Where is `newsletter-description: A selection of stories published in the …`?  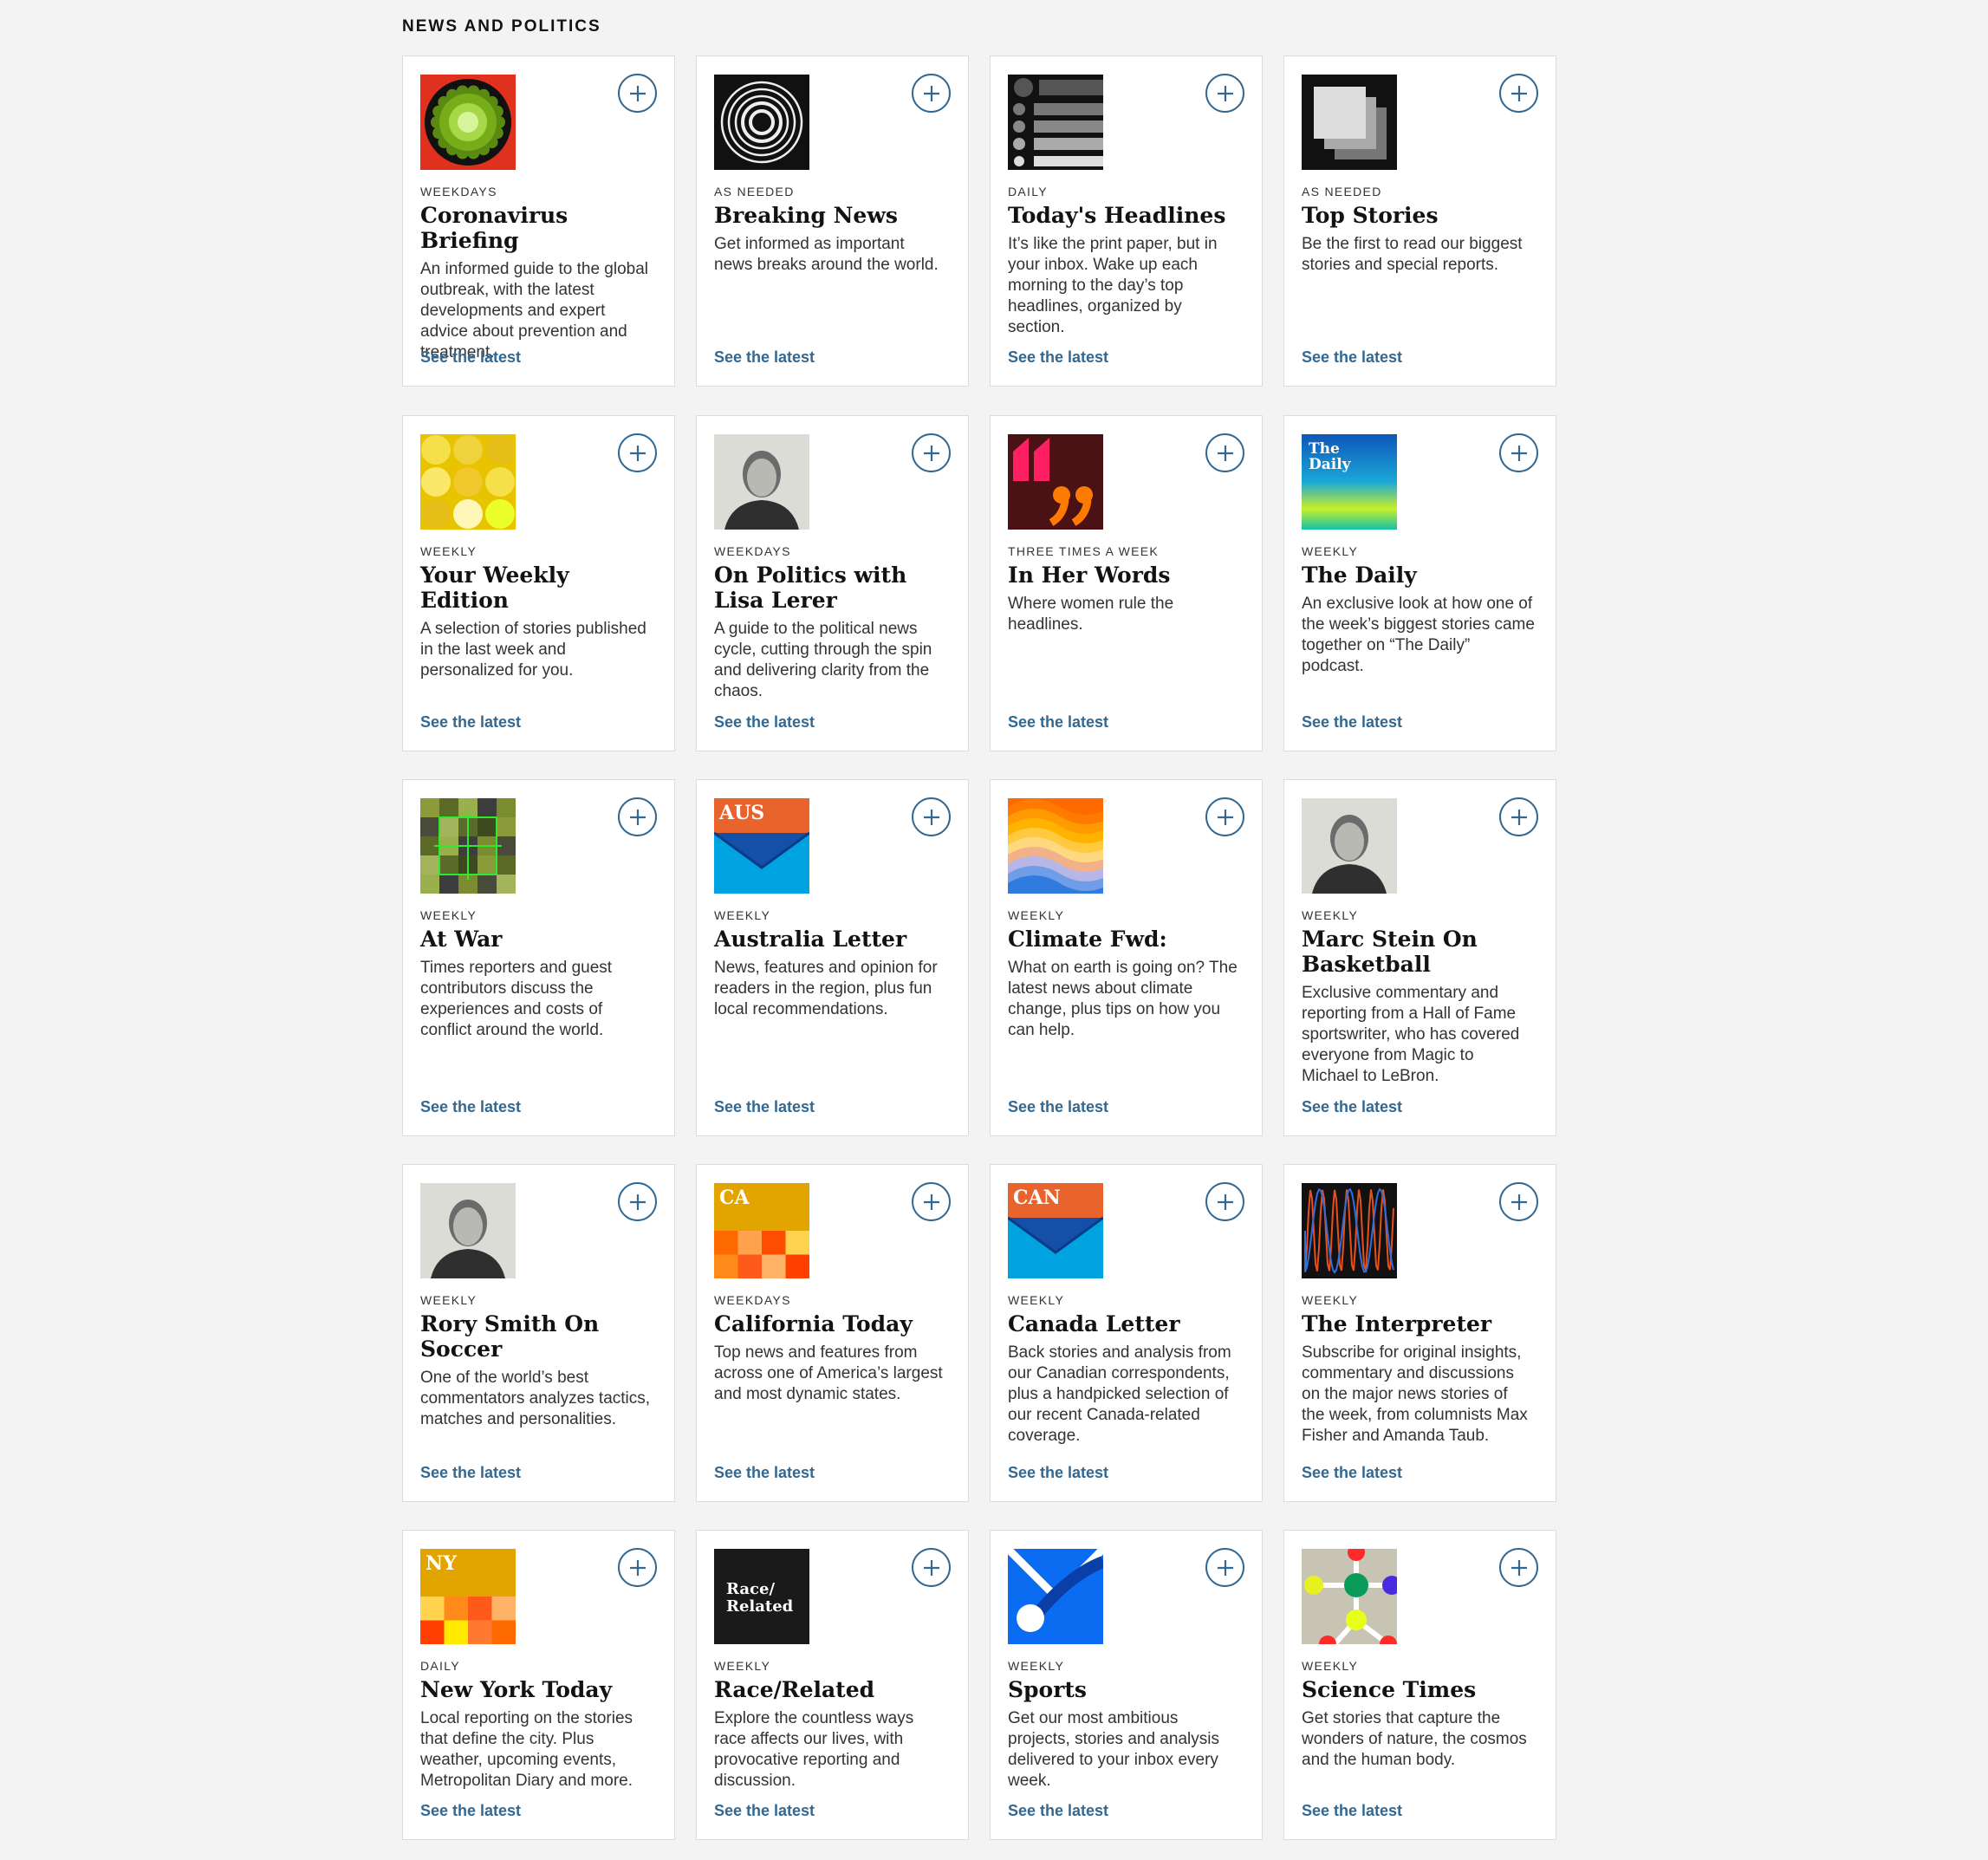 newsletter-description: A selection of stories published in the … is located at coordinates (533, 650).